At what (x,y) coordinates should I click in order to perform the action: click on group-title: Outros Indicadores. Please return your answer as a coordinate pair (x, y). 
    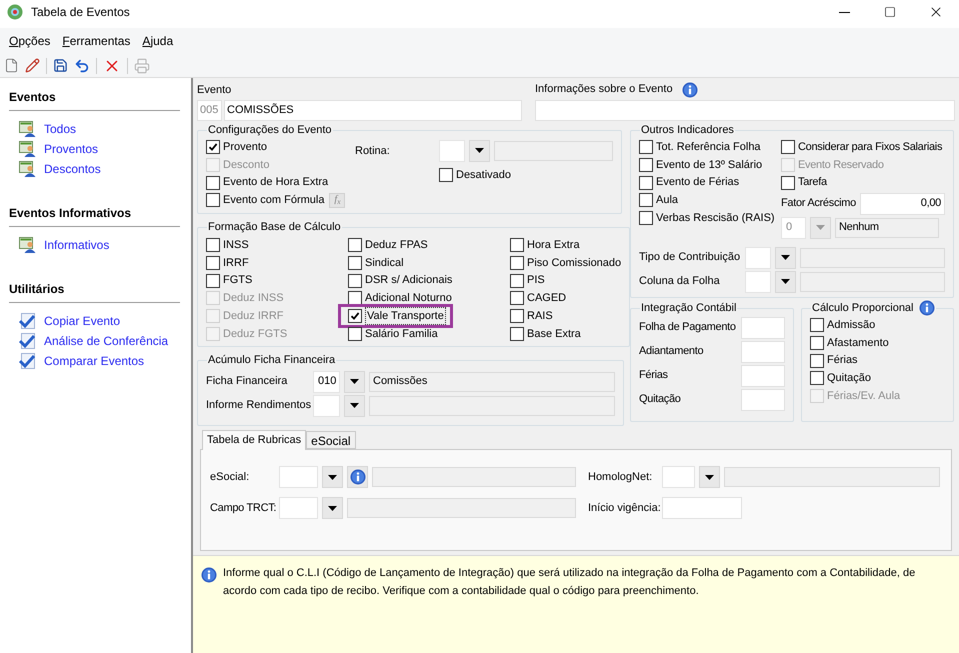
    Looking at the image, I should click on (687, 130).